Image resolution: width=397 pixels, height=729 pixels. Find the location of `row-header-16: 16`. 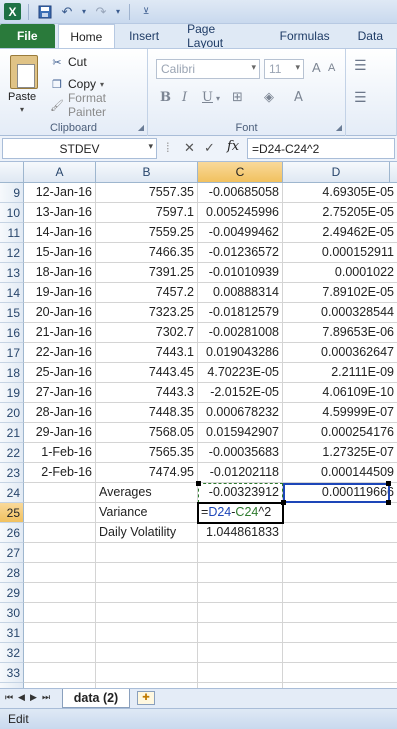

row-header-16: 16 is located at coordinates (12, 333).